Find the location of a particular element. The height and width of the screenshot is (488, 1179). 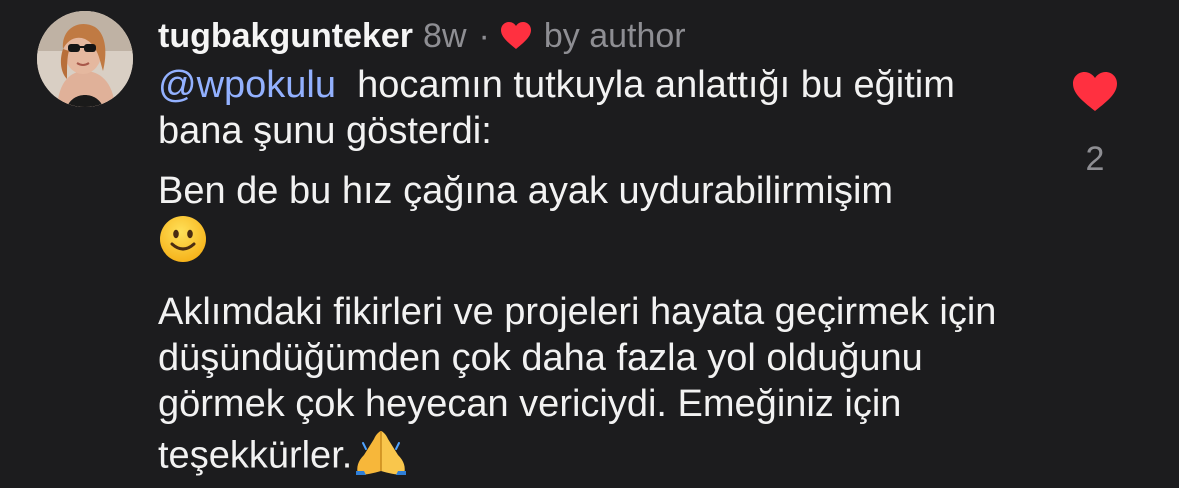

timestamp: 8w is located at coordinates (445, 35).